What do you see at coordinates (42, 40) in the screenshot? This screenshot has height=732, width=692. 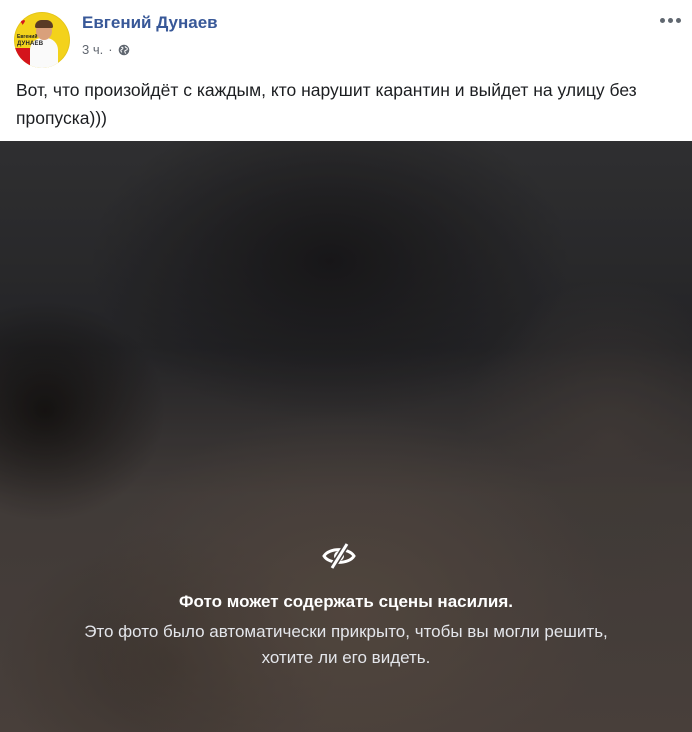 I see `author-avatar: ♥ Евгений ДУНАЕВ` at bounding box center [42, 40].